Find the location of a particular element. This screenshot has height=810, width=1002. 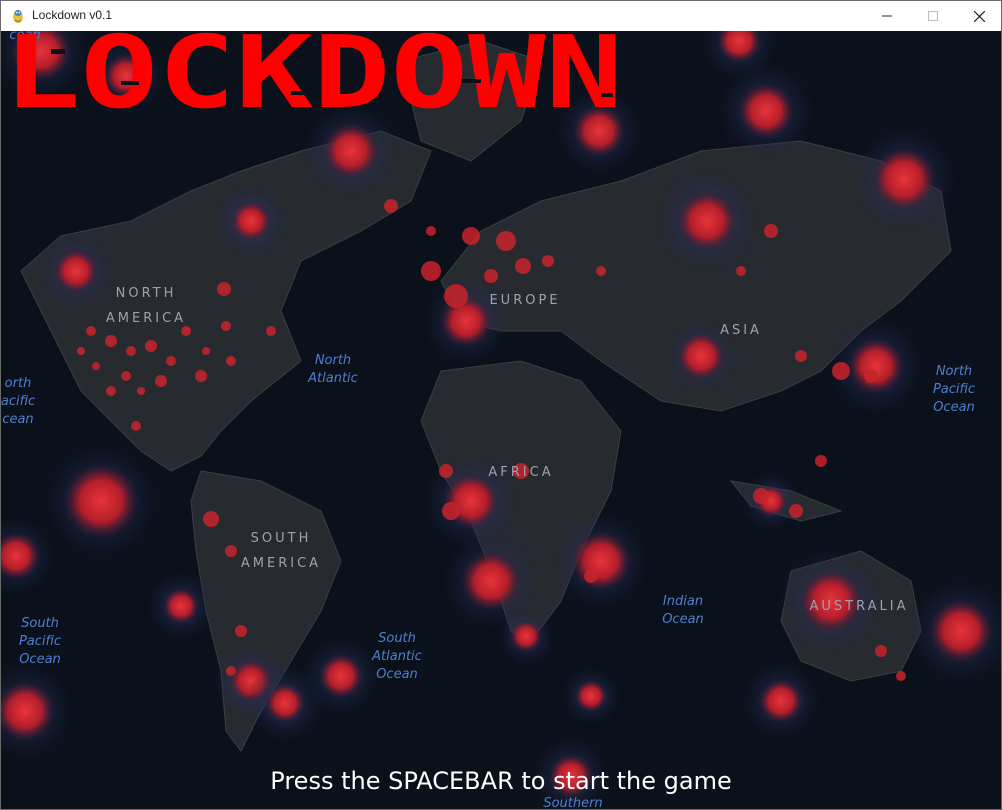

label-southern: Southern is located at coordinates (573, 802).